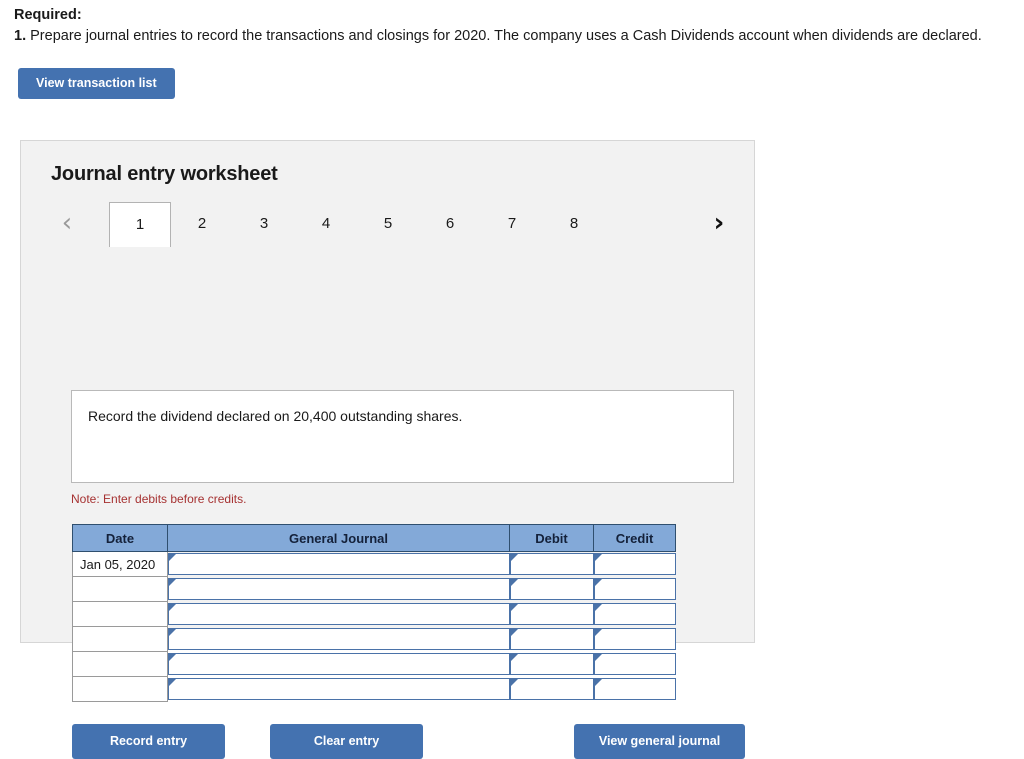  I want to click on chevron-left-icon: ‹, so click(67, 224).